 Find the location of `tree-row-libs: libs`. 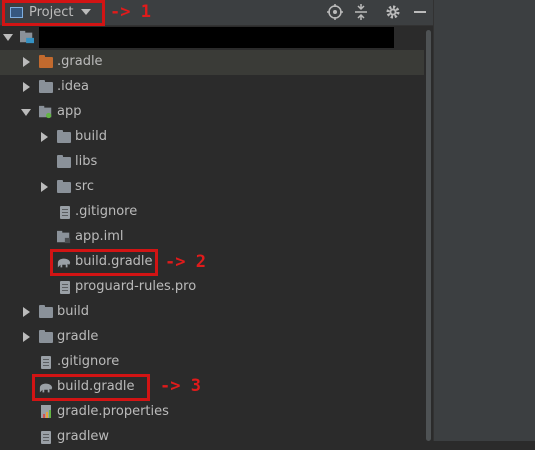

tree-row-libs: libs is located at coordinates (212, 162).